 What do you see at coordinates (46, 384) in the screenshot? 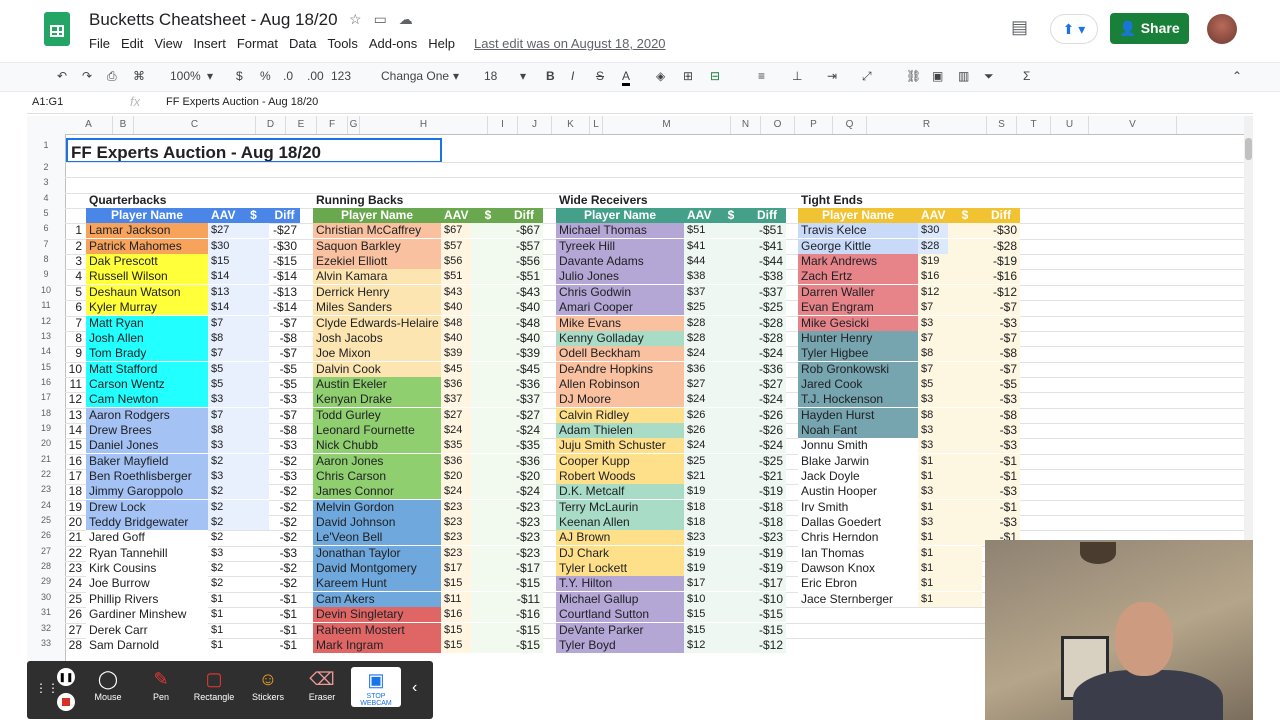
I see `row-header-16: 16` at bounding box center [46, 384].